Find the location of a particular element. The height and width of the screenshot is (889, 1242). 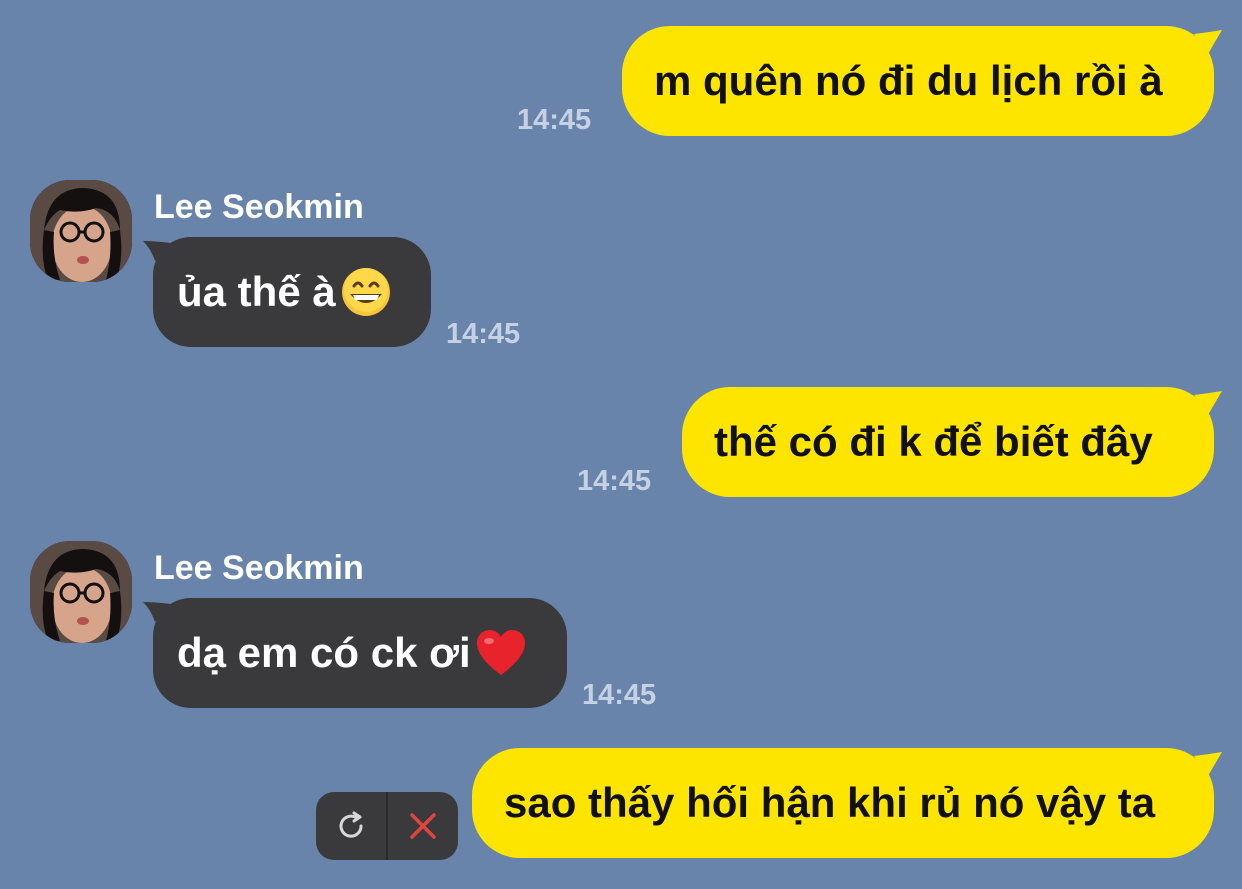

message-text: m quên nó đi du lịch rồi à is located at coordinates (908, 80).